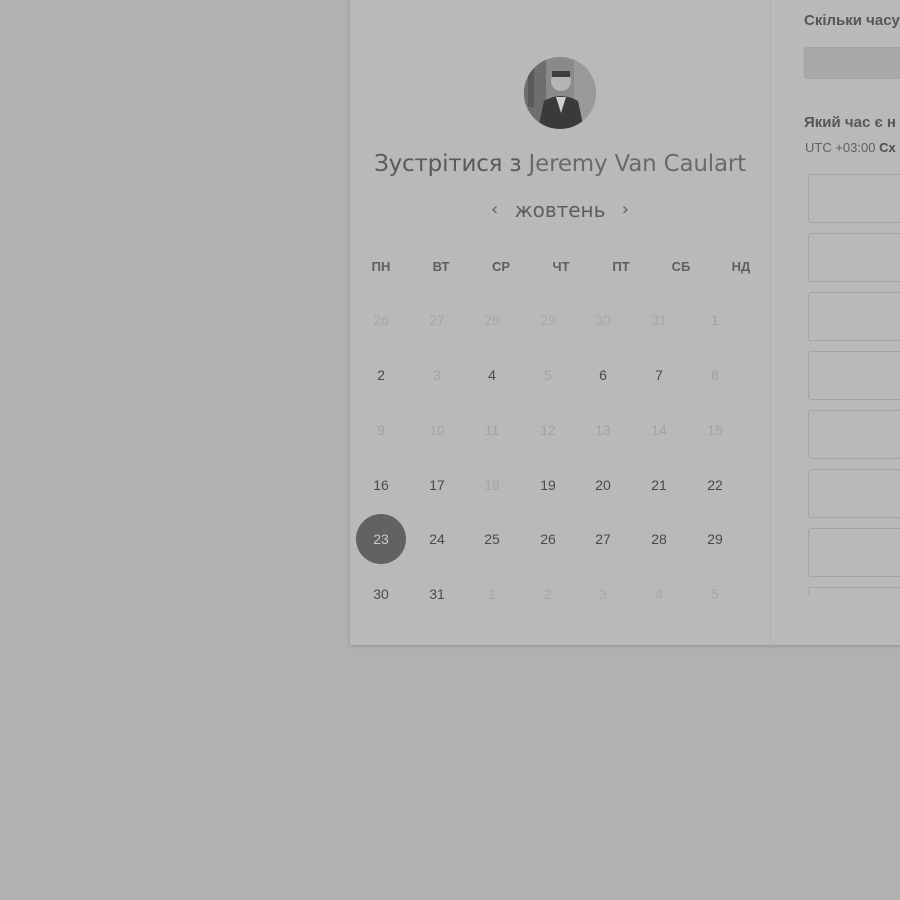  I want to click on calendar-day: 20, so click(603, 485).